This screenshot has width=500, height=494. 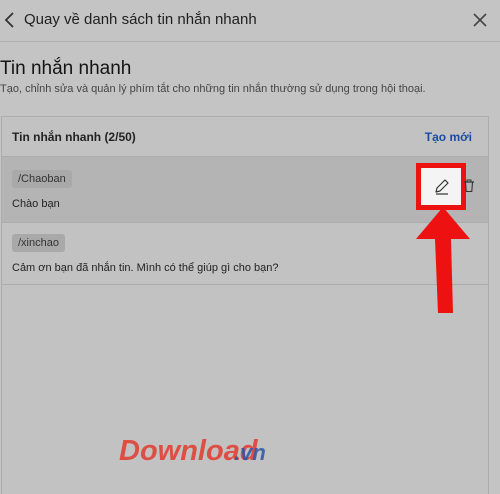 I want to click on pencil-icon, so click(x=442, y=187).